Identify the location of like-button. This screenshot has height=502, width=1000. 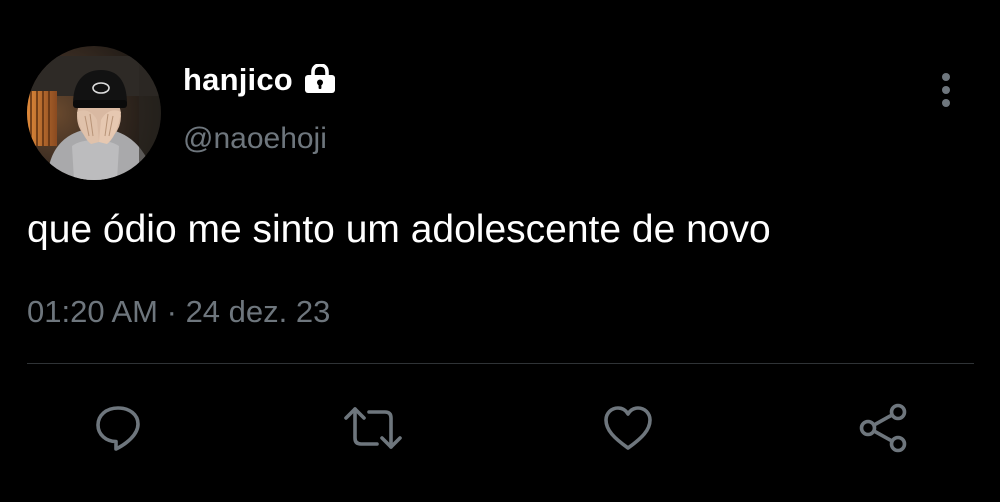
(628, 428).